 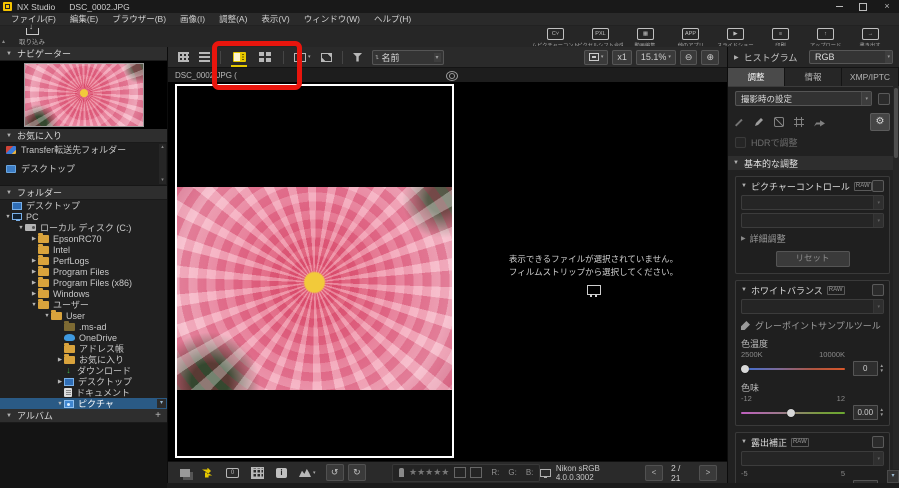 What do you see at coordinates (183, 57) in the screenshot?
I see `thumbnail-grid-view-button` at bounding box center [183, 57].